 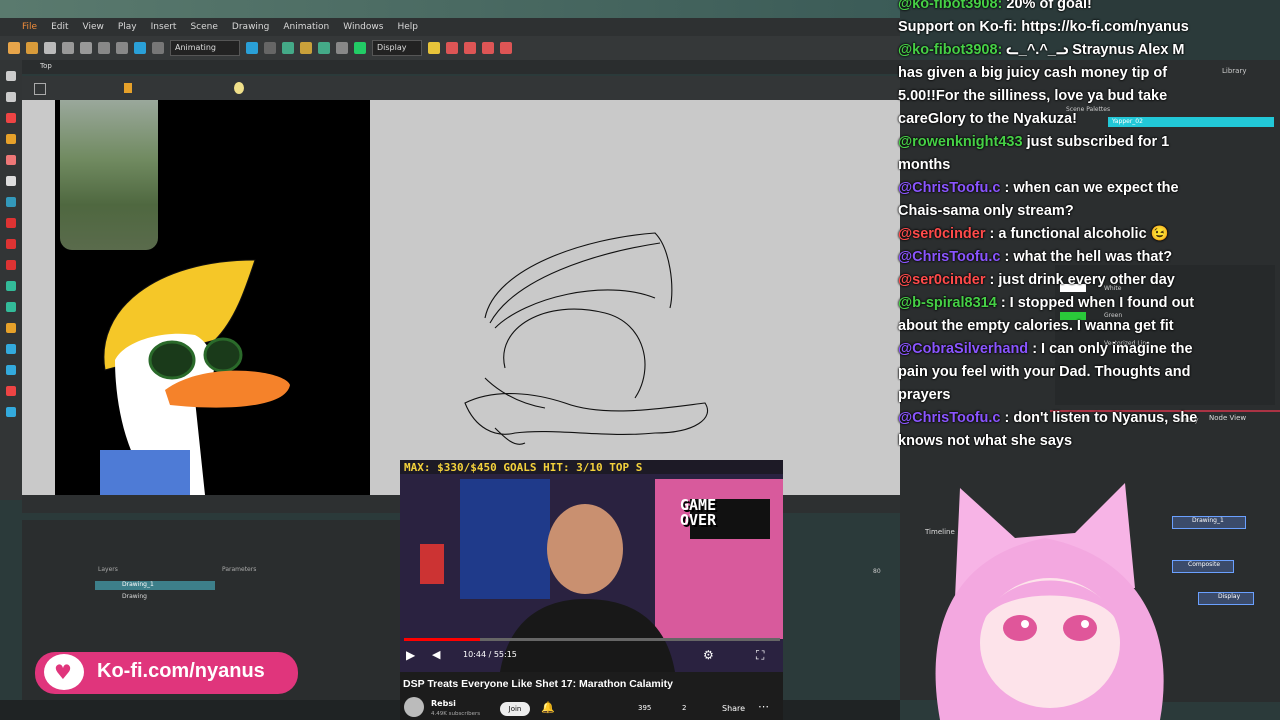 I want to click on menu-windows: Windows, so click(x=363, y=27).